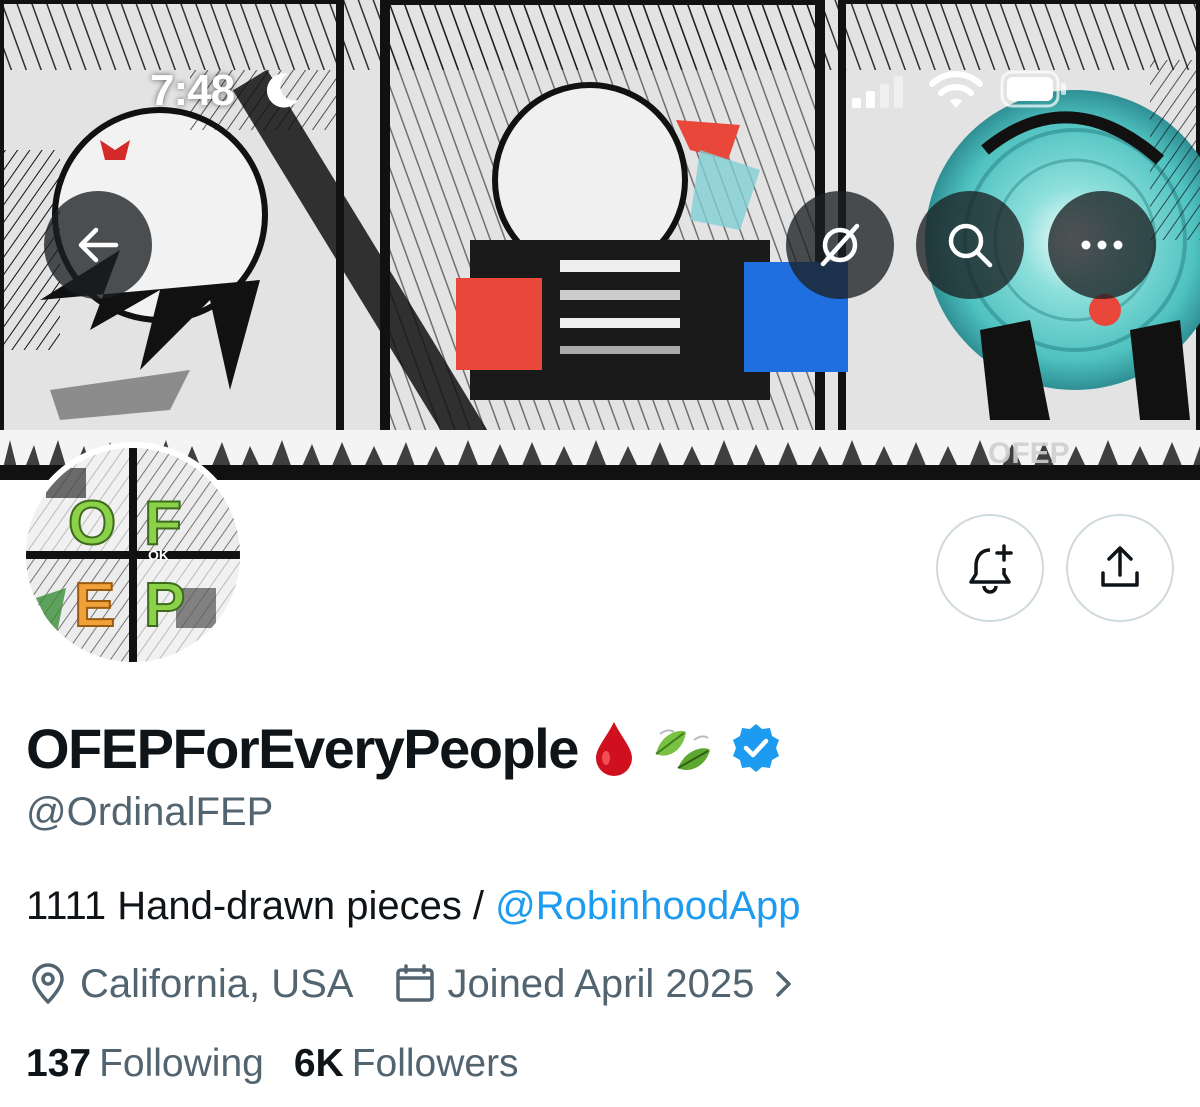 The width and height of the screenshot is (1200, 1107). I want to click on grok-icon, so click(840, 245).